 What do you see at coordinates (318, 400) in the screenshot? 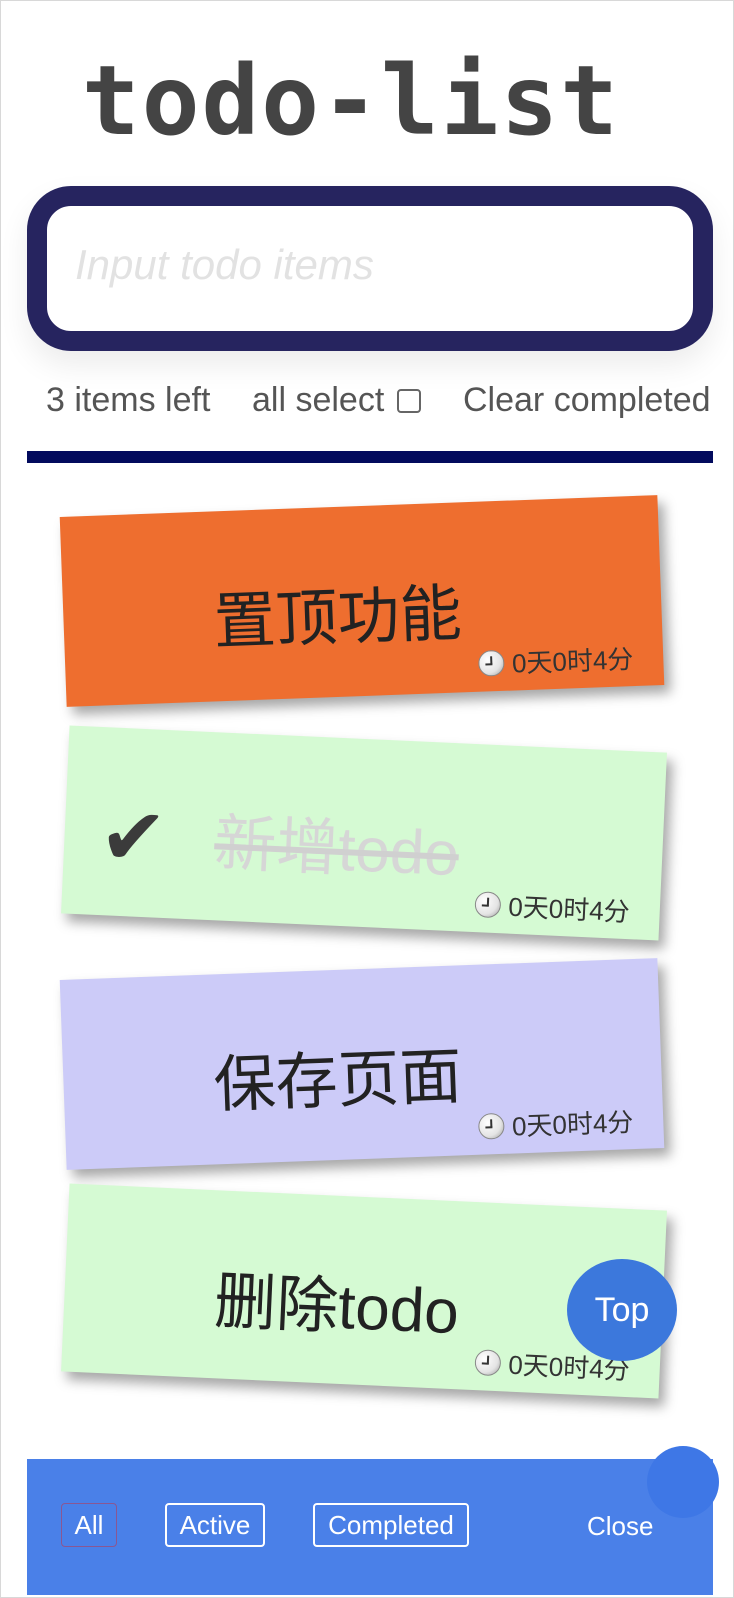
I see `all-select-label: all select` at bounding box center [318, 400].